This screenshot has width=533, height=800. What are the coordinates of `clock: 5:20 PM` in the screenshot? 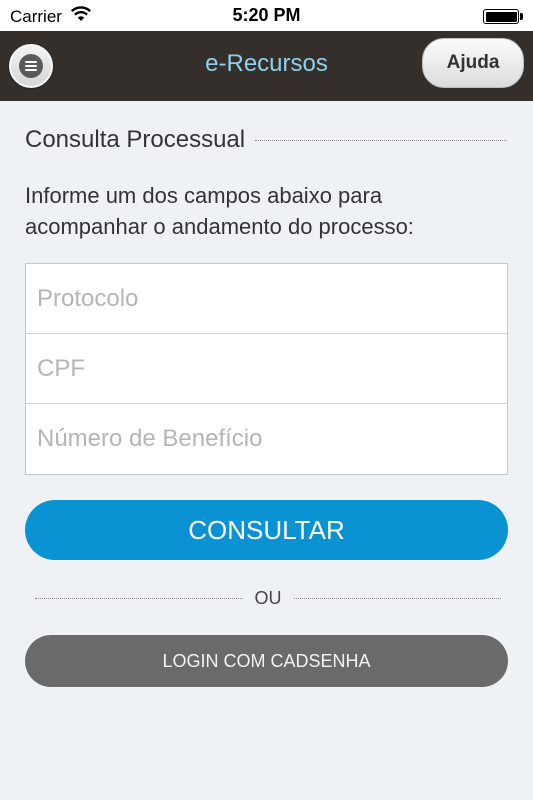 It's located at (266, 15).